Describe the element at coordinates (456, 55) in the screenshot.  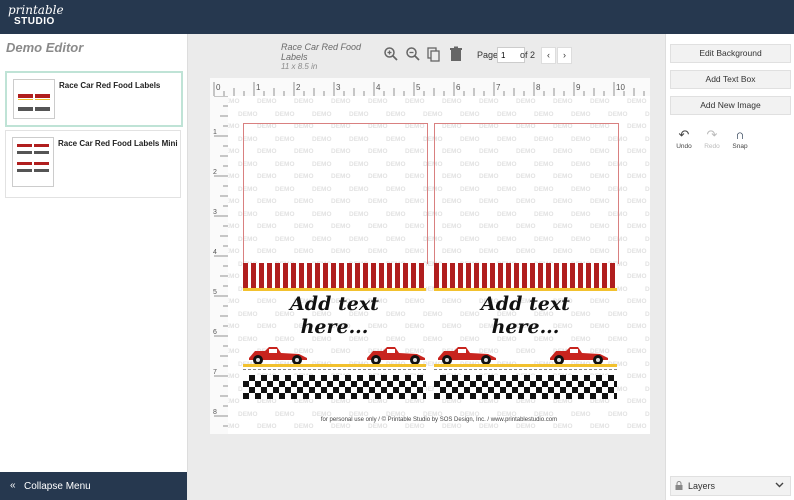
I see `trash-icon` at that location.